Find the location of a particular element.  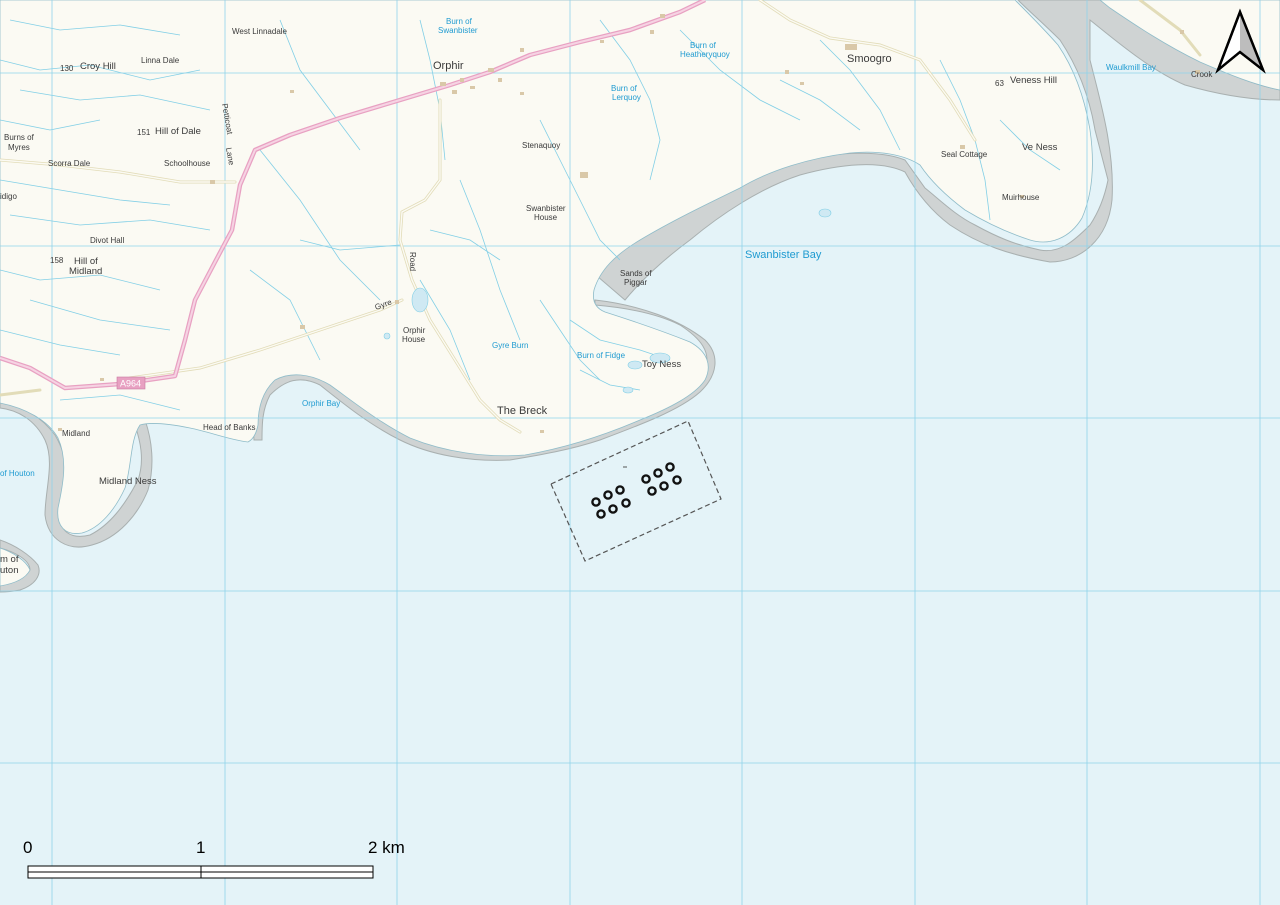

scale-label-0: 0 is located at coordinates (27, 847).